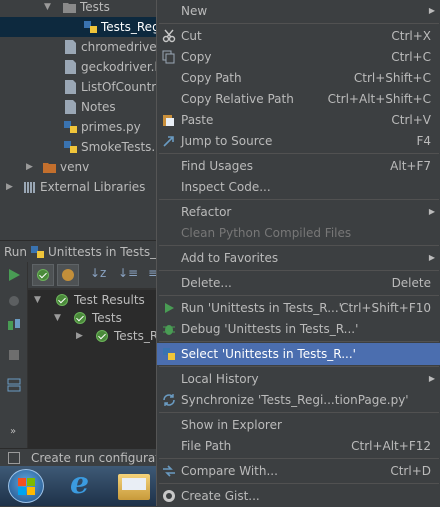 The height and width of the screenshot is (507, 440). I want to click on menu-item-debug: Debug 'Unittests in Tests_R...', so click(298, 329).